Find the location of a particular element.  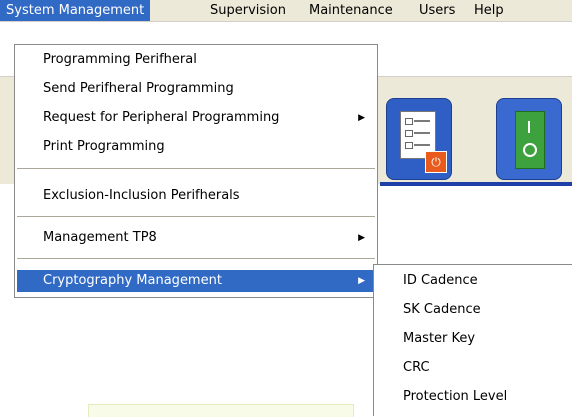

toolbar-accent-line is located at coordinates (476, 184).